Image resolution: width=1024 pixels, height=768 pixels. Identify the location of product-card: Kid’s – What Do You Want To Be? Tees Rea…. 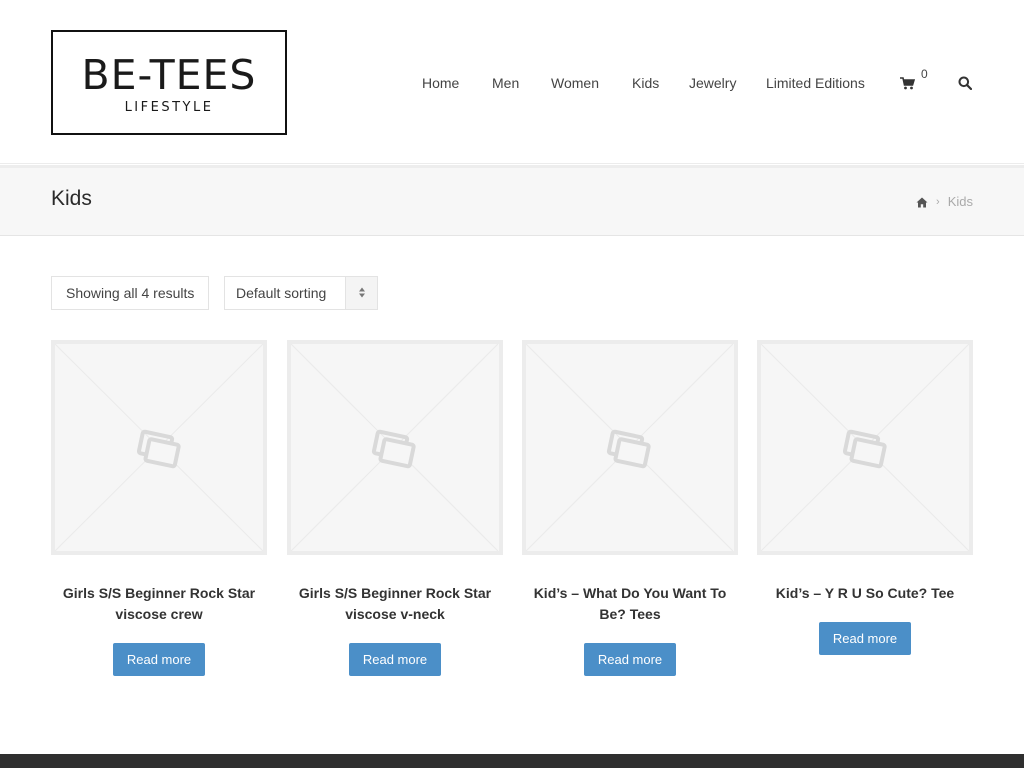
(630, 508).